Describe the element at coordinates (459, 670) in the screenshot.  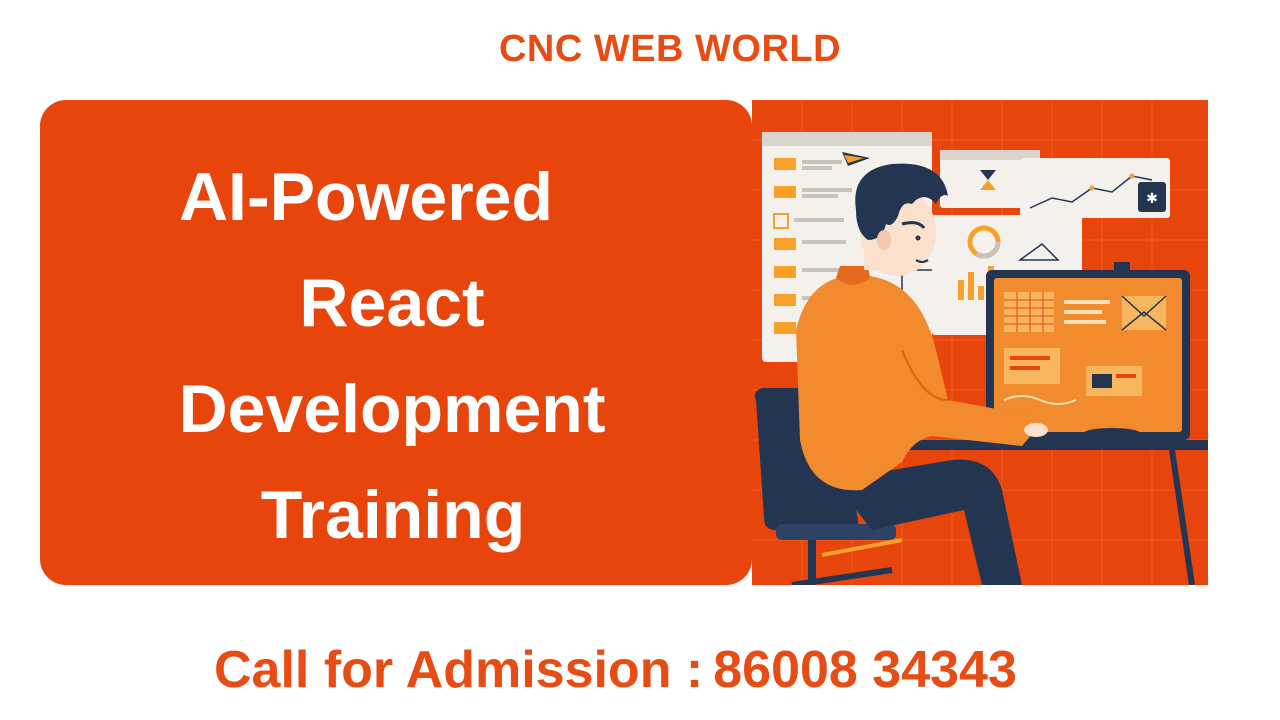
I see `admission-label: Call for Admission :` at that location.